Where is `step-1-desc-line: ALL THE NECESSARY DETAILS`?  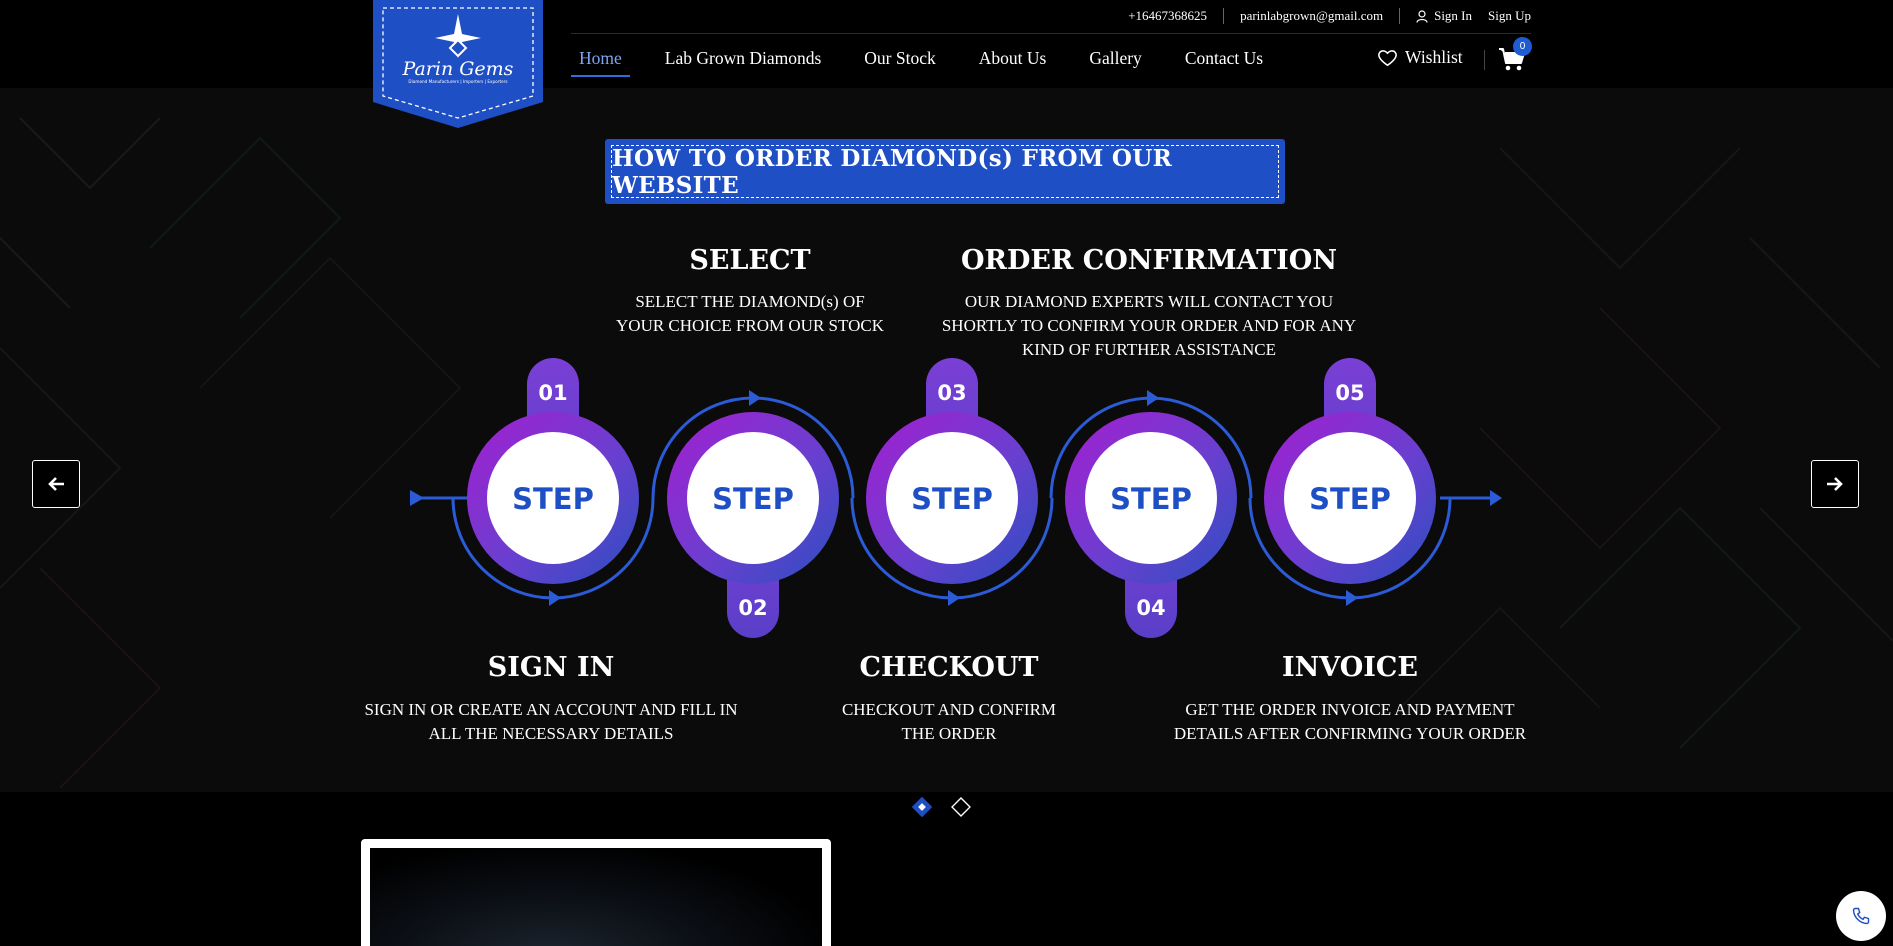 step-1-desc-line: ALL THE NECESSARY DETAILS is located at coordinates (551, 733).